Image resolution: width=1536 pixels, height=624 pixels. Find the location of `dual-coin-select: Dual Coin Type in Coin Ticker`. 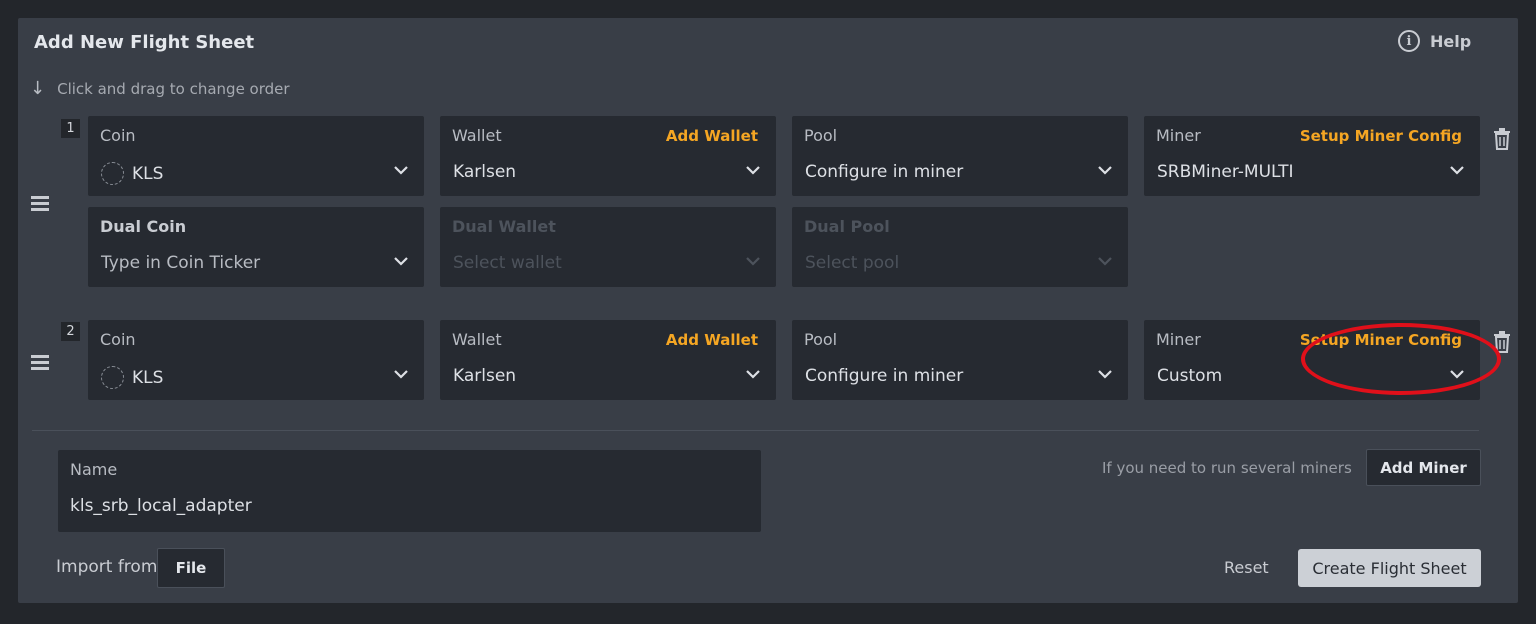

dual-coin-select: Dual Coin Type in Coin Ticker is located at coordinates (256, 247).